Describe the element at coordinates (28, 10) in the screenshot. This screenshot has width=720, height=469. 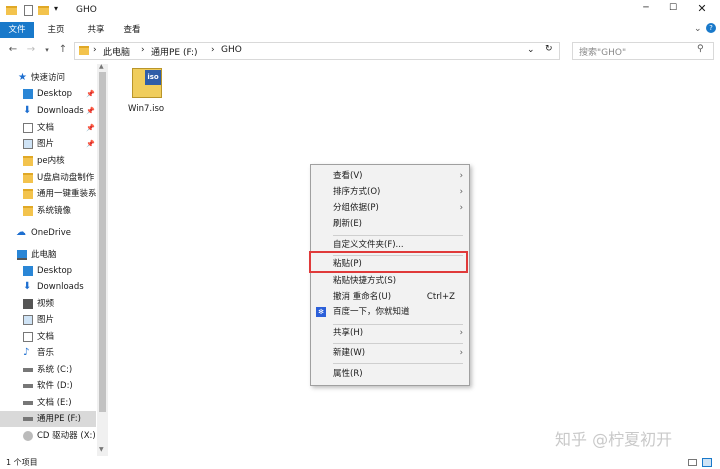
I see `qat-properties-icon` at that location.